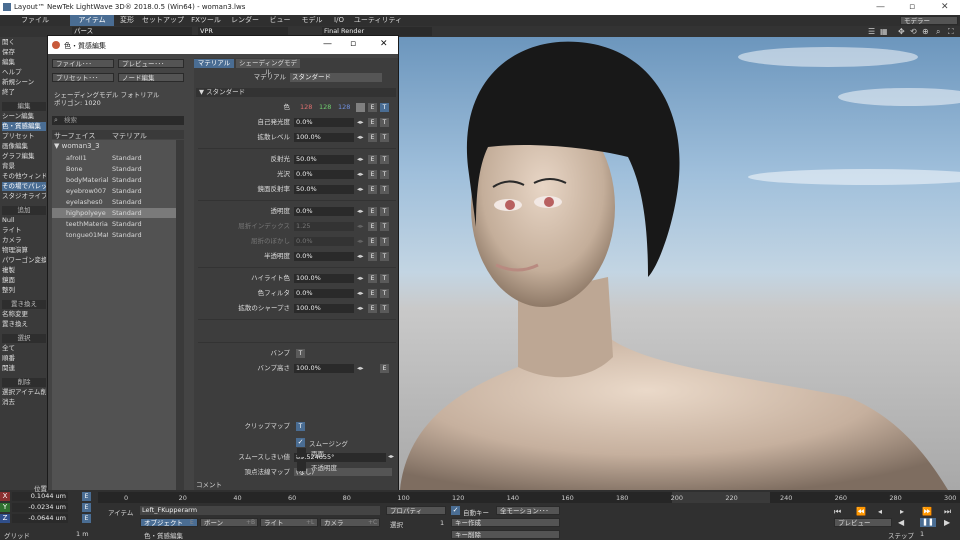 The image size is (960, 540). Describe the element at coordinates (260, 510) in the screenshot. I see `current-item-select: Left_FKupperarm` at that location.